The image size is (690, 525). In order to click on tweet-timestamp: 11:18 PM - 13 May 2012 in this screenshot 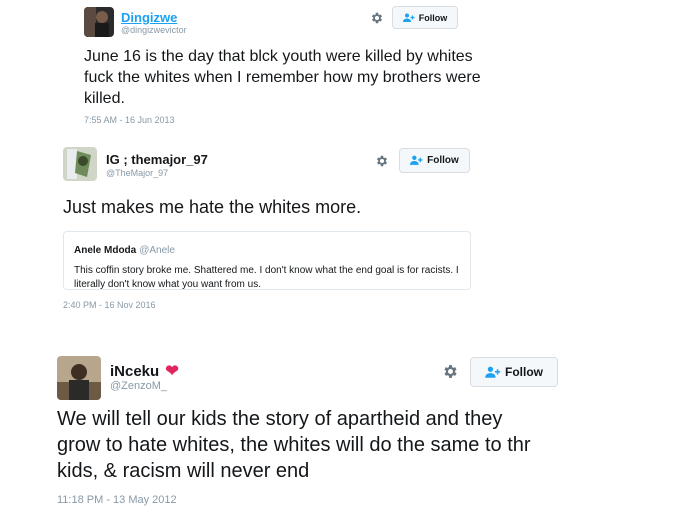, I will do `click(117, 500)`.